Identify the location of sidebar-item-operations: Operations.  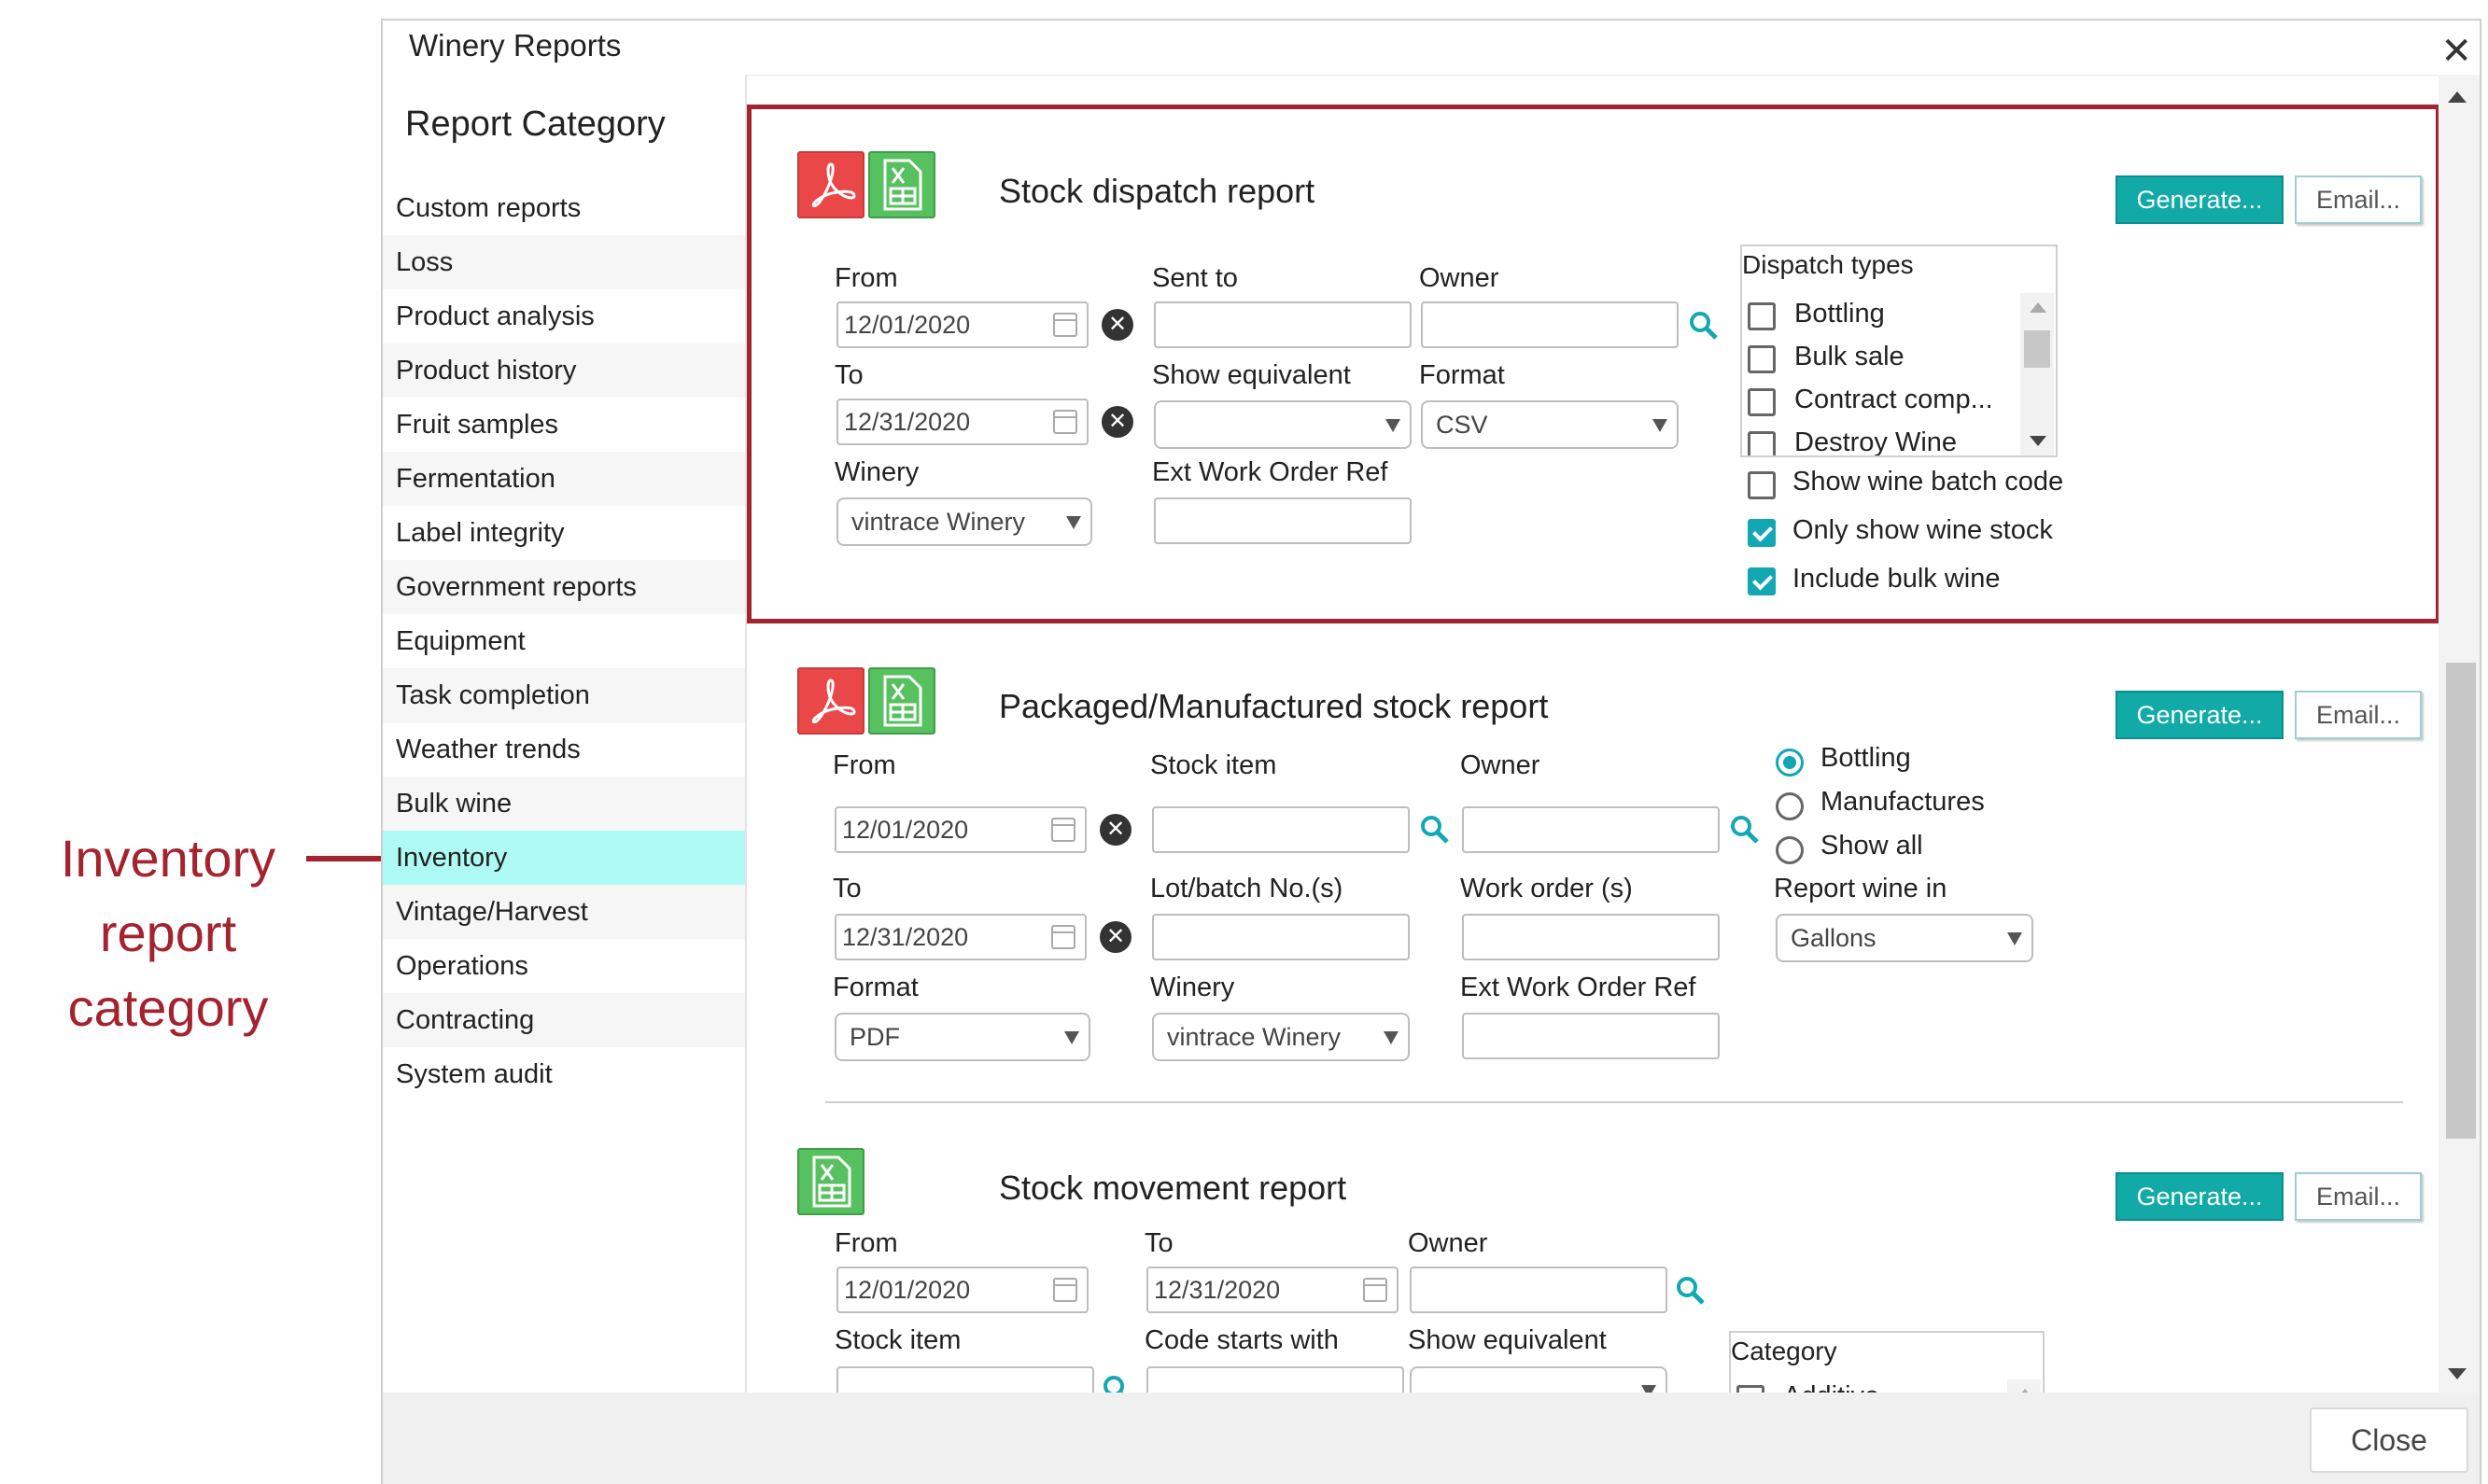
(564, 966).